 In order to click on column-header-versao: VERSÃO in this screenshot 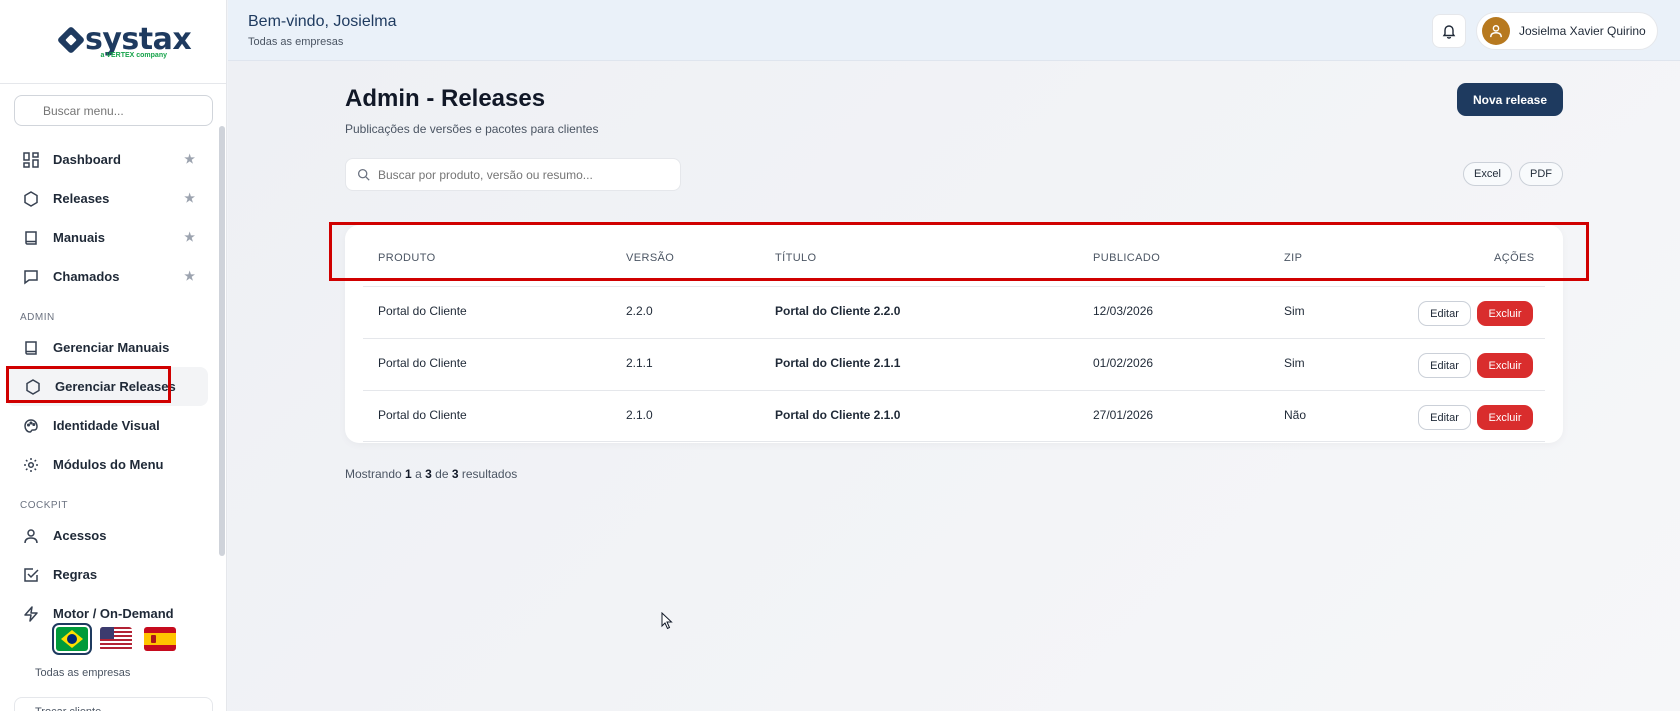, I will do `click(650, 258)`.